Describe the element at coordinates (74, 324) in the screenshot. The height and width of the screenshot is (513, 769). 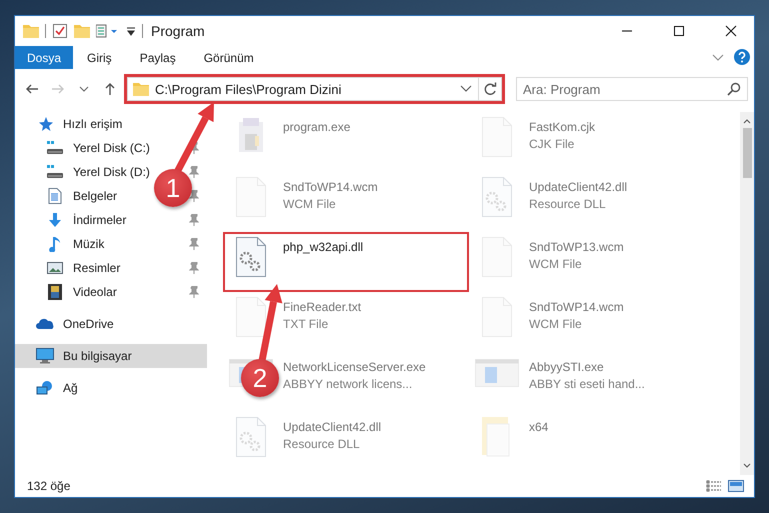
I see `sidebar-item: OneDrive` at that location.